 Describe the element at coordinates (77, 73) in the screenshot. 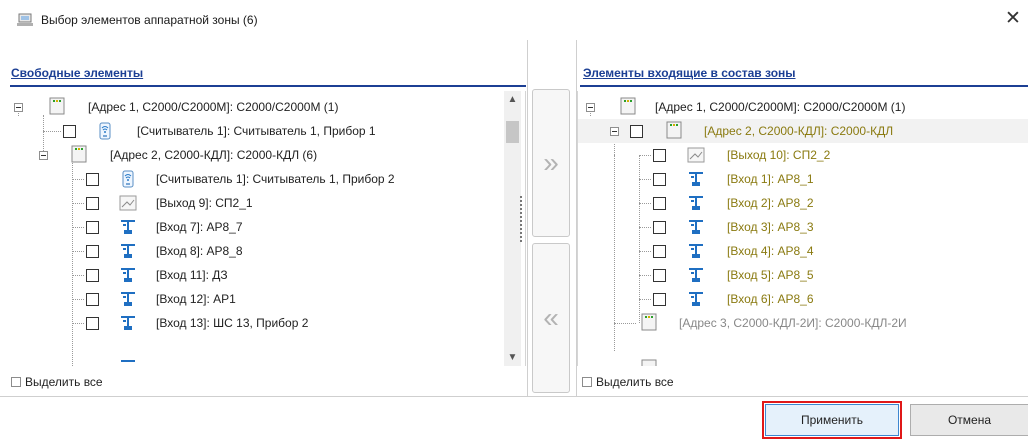

I see `free-elements-header: Свободные элементы` at that location.